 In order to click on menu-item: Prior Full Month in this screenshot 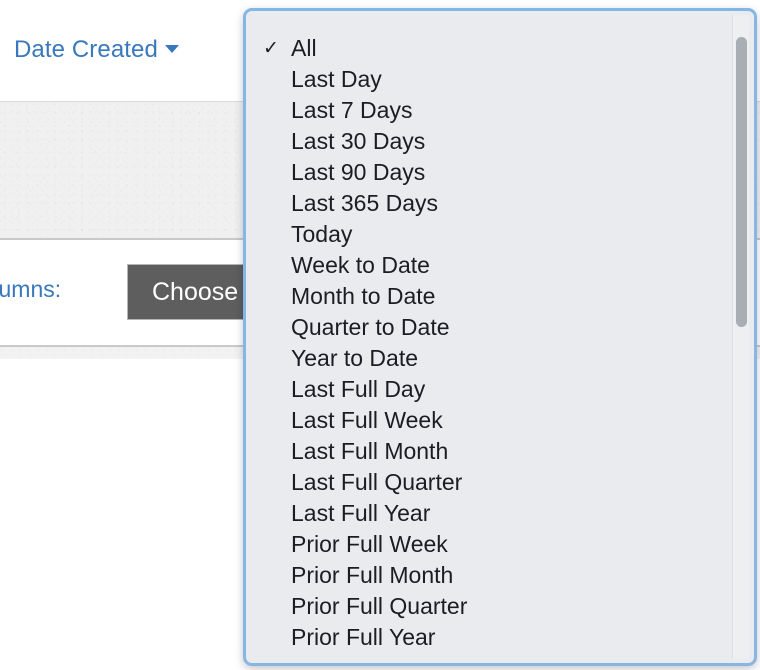, I will do `click(500, 575)`.